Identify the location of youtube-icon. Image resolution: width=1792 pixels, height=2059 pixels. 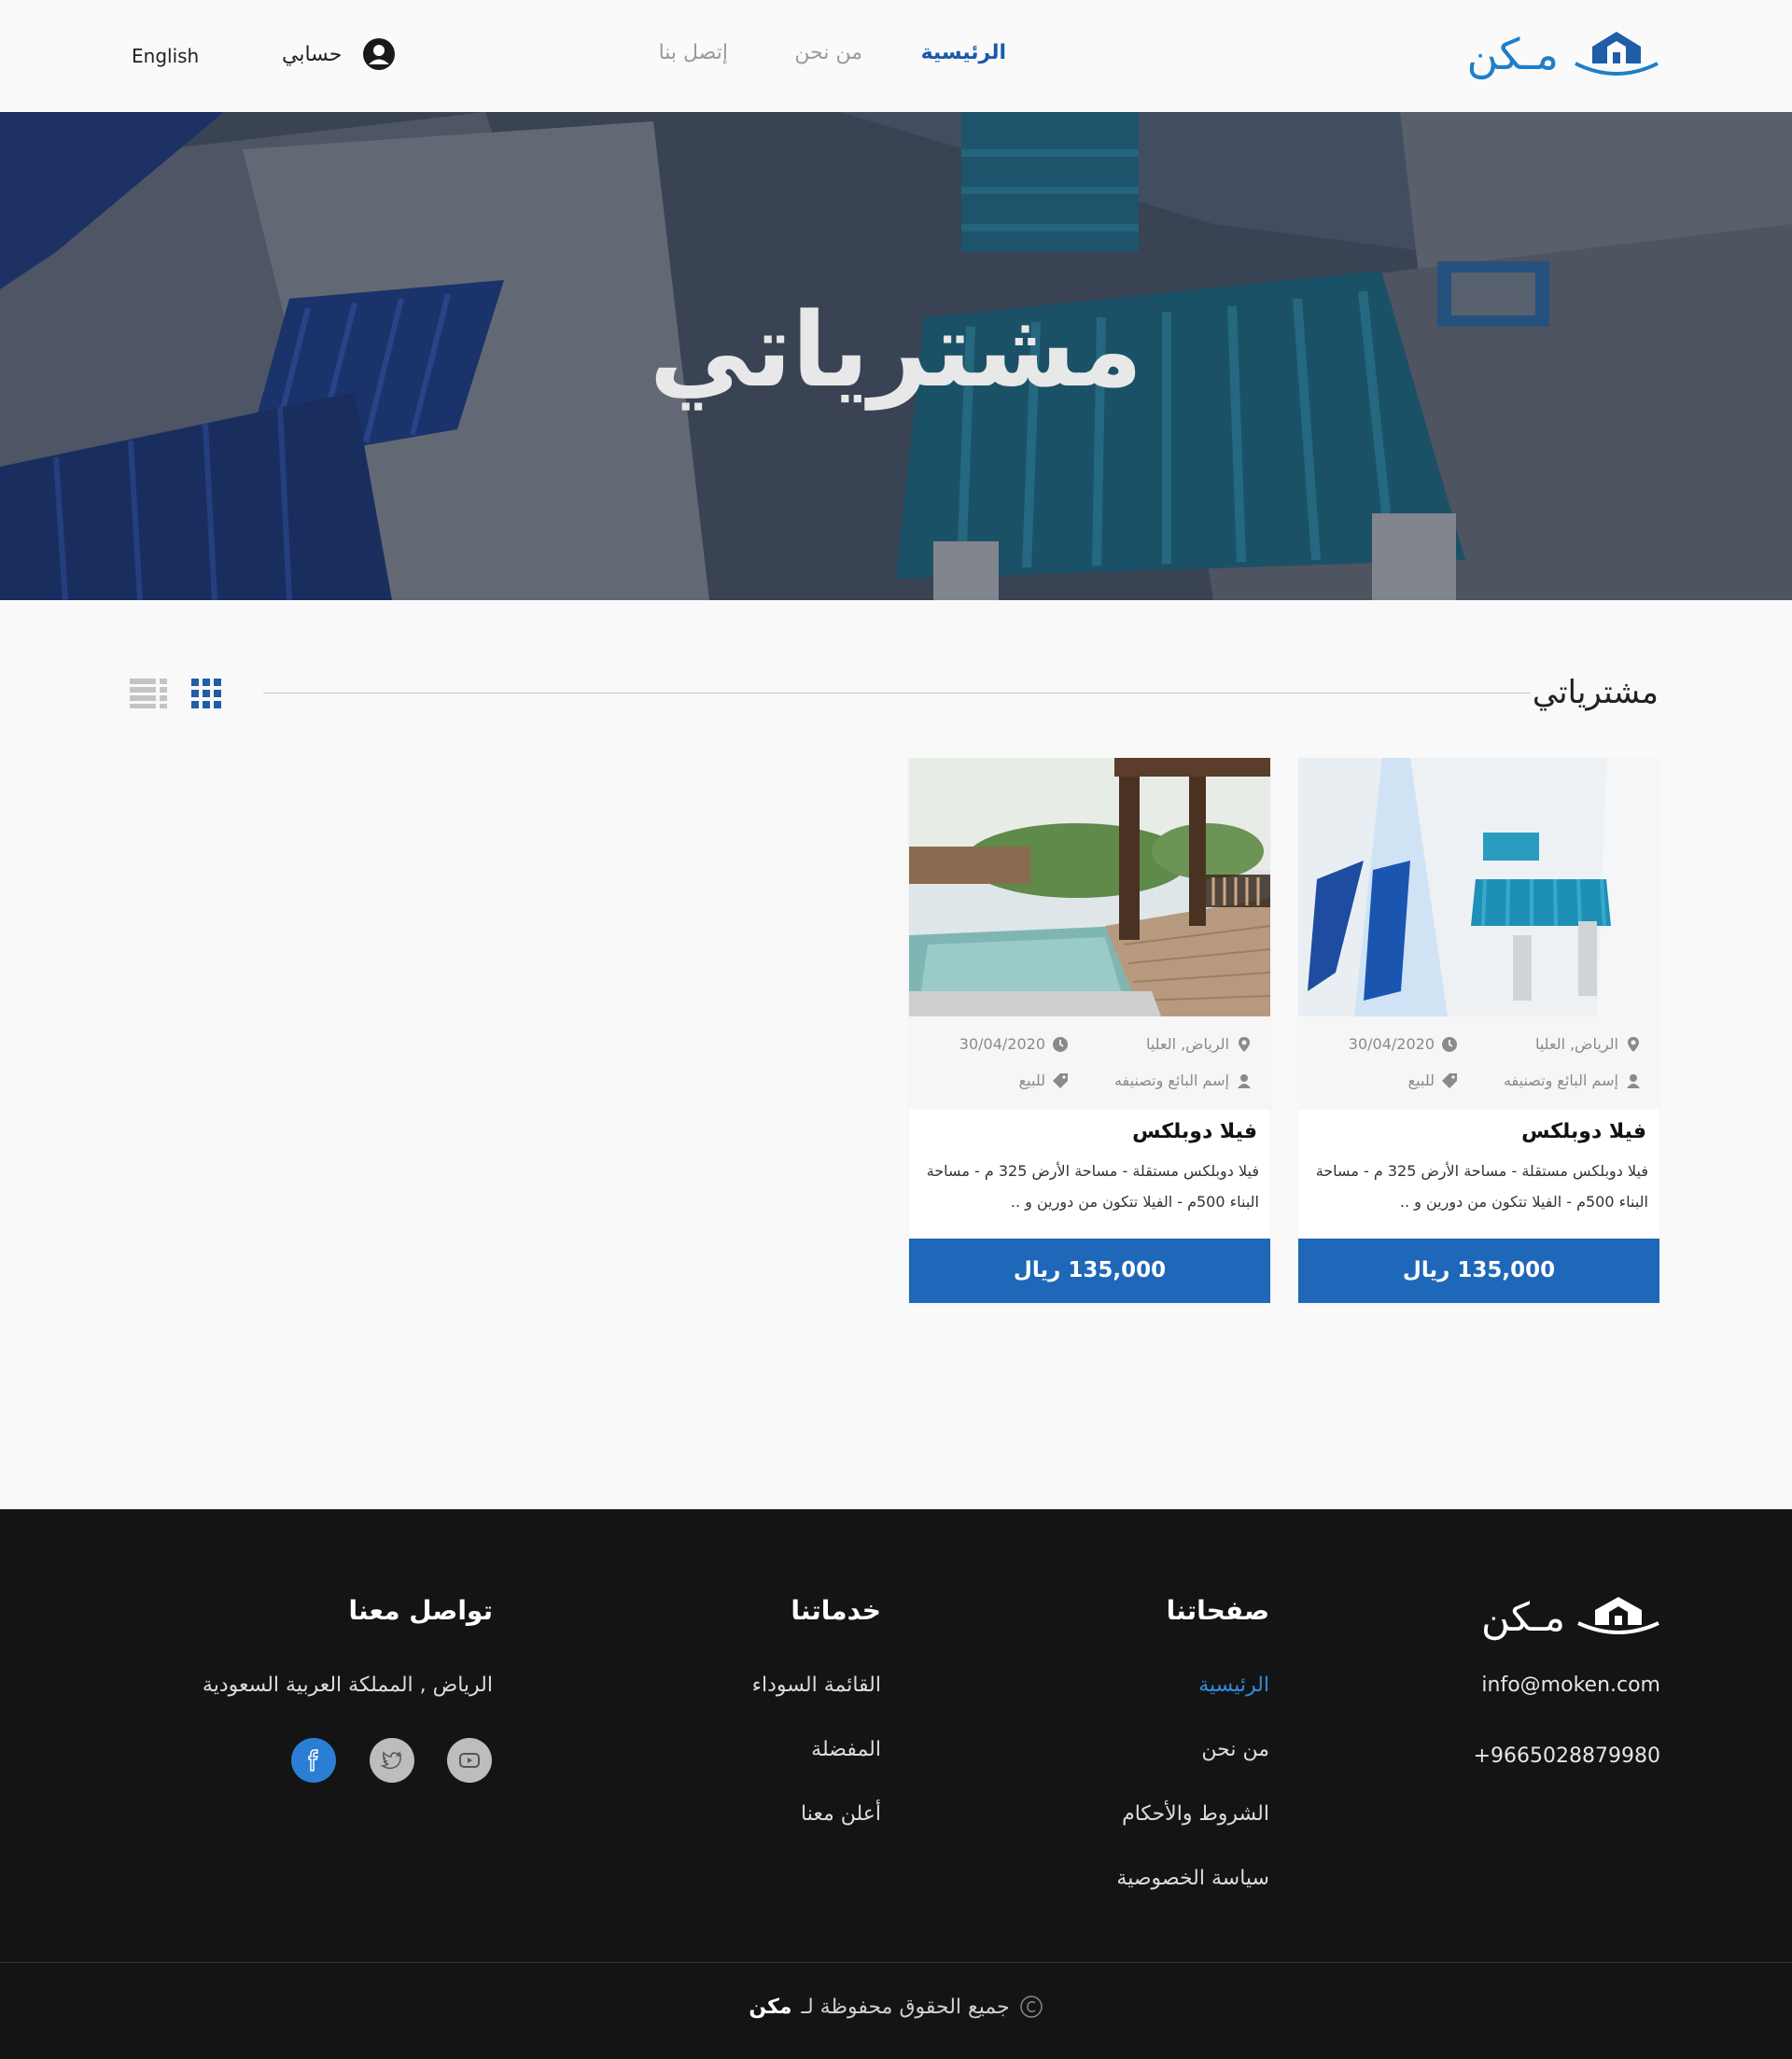
(469, 1760).